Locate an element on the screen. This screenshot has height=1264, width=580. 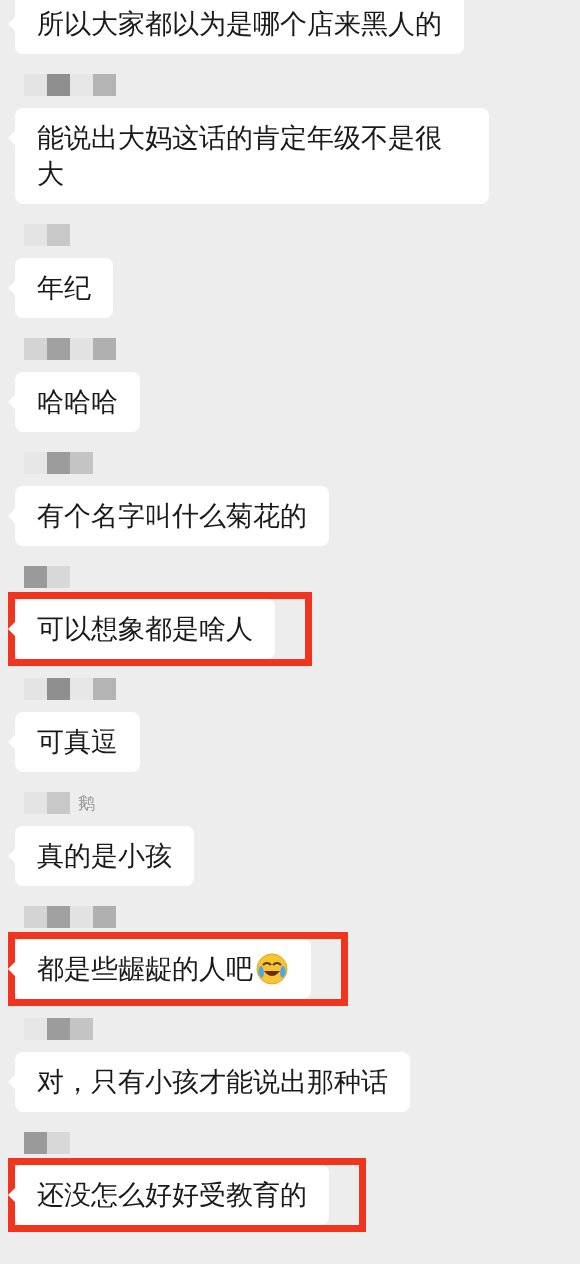
message-text: 有个名字叫什么菊花的 is located at coordinates (172, 516).